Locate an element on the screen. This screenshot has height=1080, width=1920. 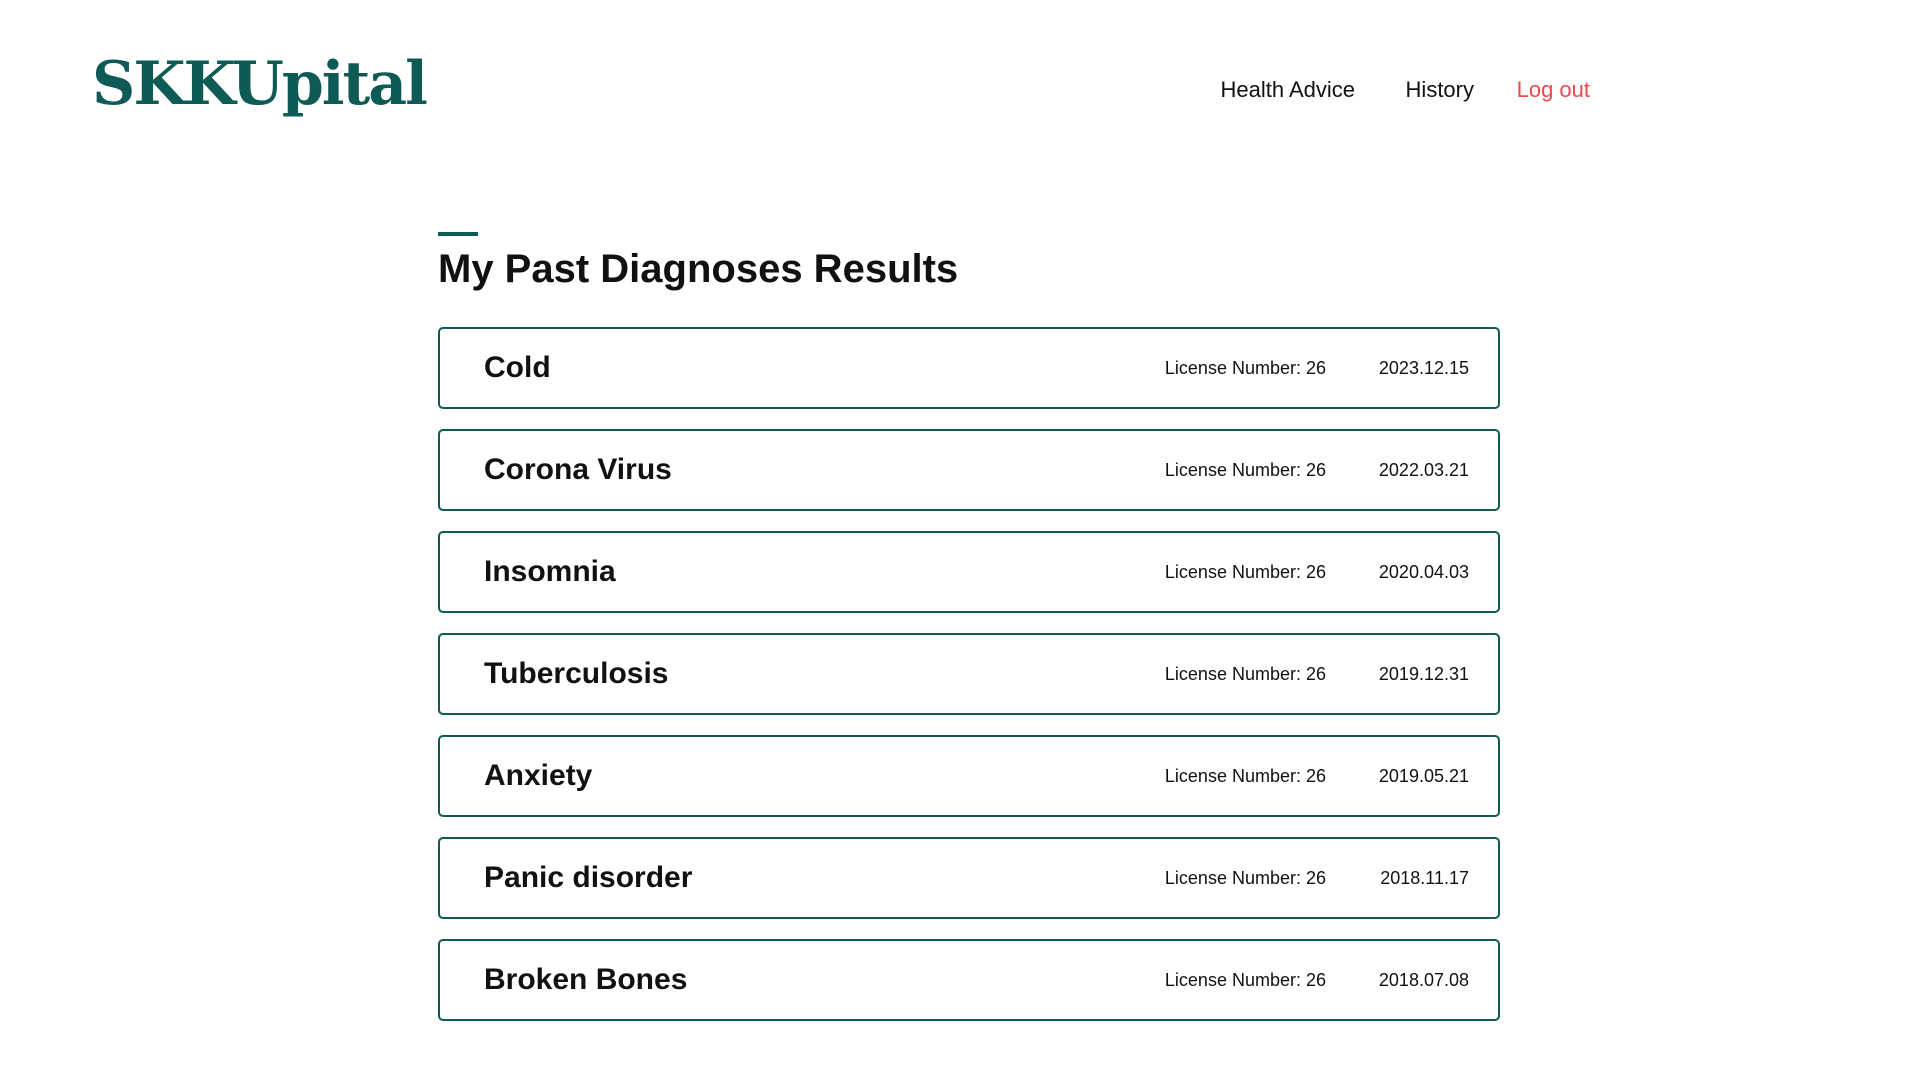
logout-link: Log out is located at coordinates (1553, 90).